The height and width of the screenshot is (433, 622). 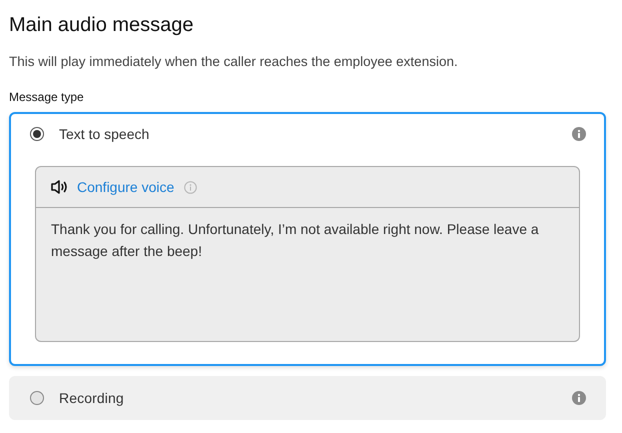 What do you see at coordinates (104, 134) in the screenshot?
I see `option-label: Text to speech` at bounding box center [104, 134].